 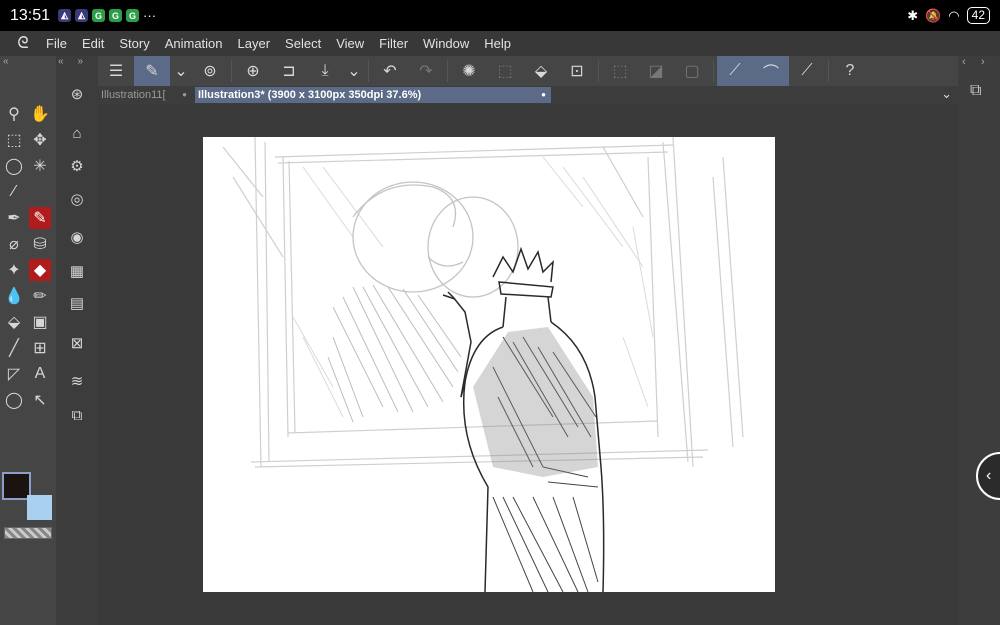 What do you see at coordinates (194, 43) in the screenshot?
I see `menu-animation: Animation` at bounding box center [194, 43].